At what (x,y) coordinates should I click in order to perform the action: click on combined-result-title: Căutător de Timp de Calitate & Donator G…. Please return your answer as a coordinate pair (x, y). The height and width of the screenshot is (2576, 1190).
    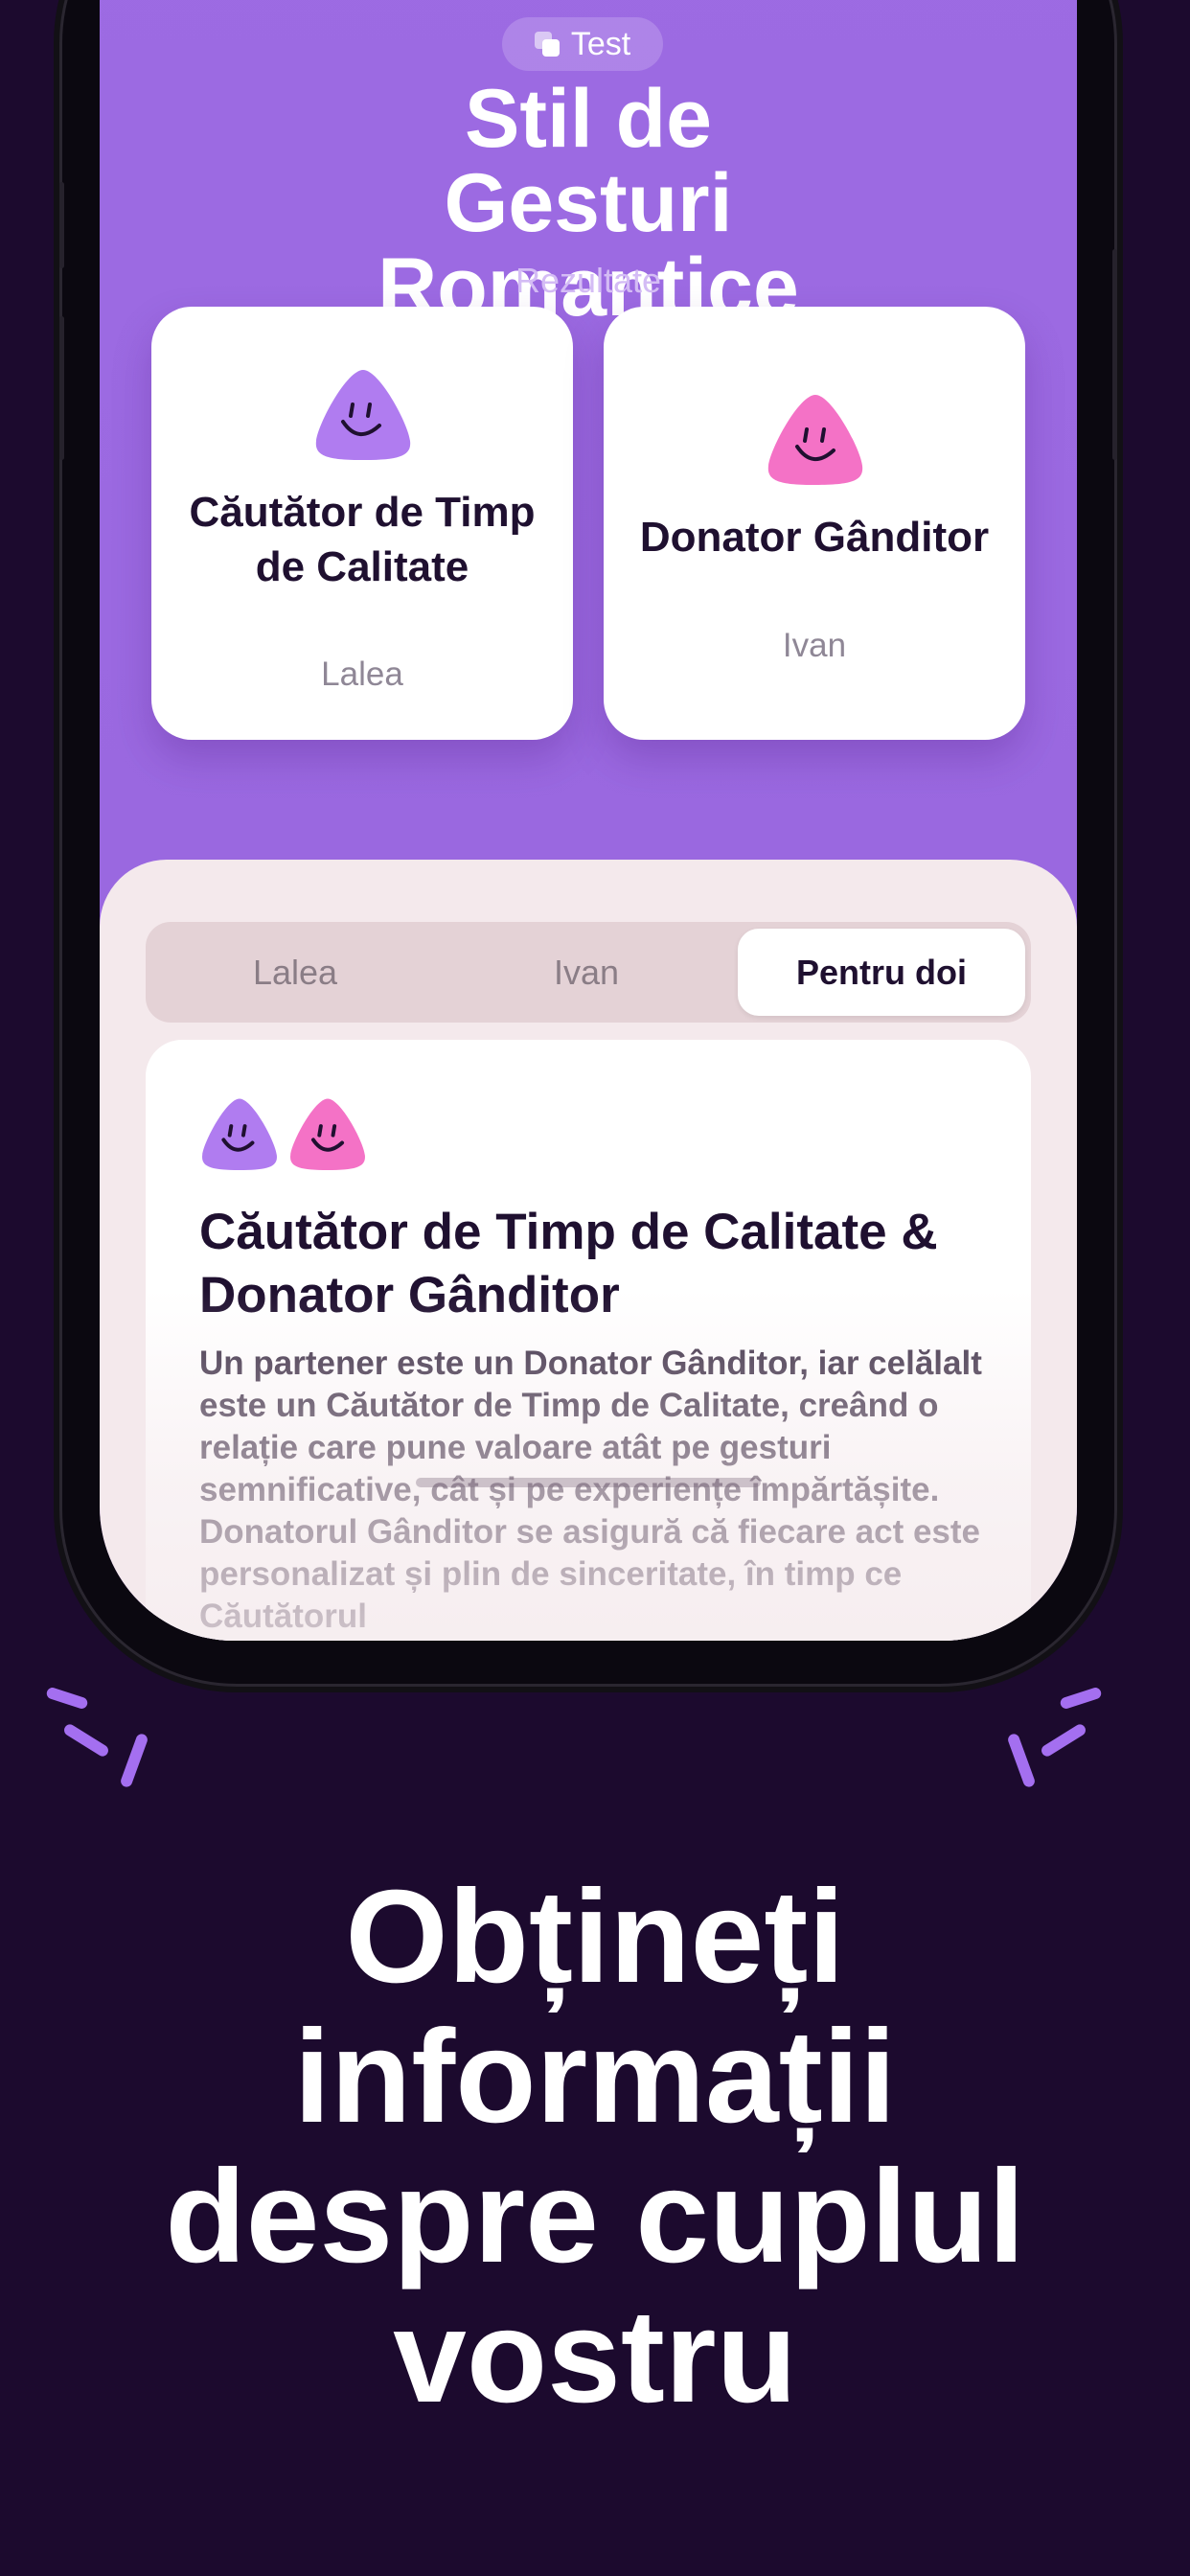
    Looking at the image, I should click on (569, 1263).